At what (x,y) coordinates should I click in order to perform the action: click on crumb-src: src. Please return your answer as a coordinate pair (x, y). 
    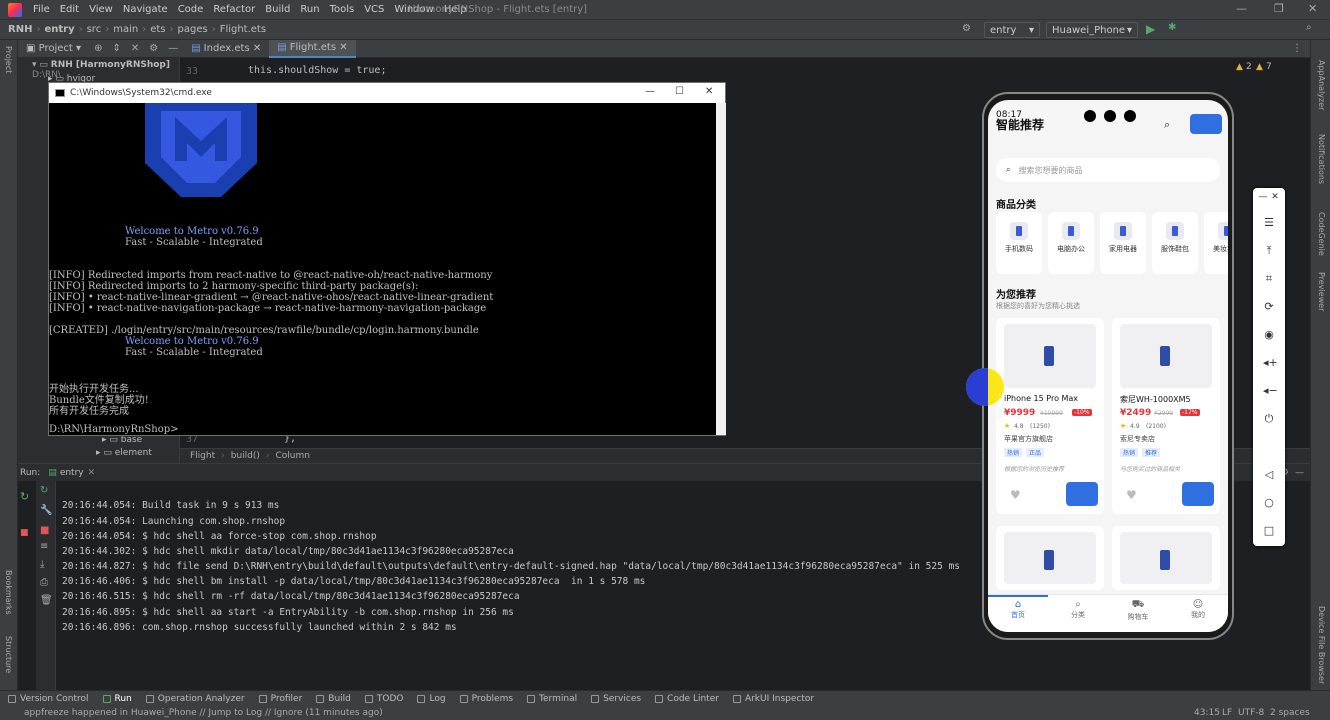
    Looking at the image, I should click on (94, 29).